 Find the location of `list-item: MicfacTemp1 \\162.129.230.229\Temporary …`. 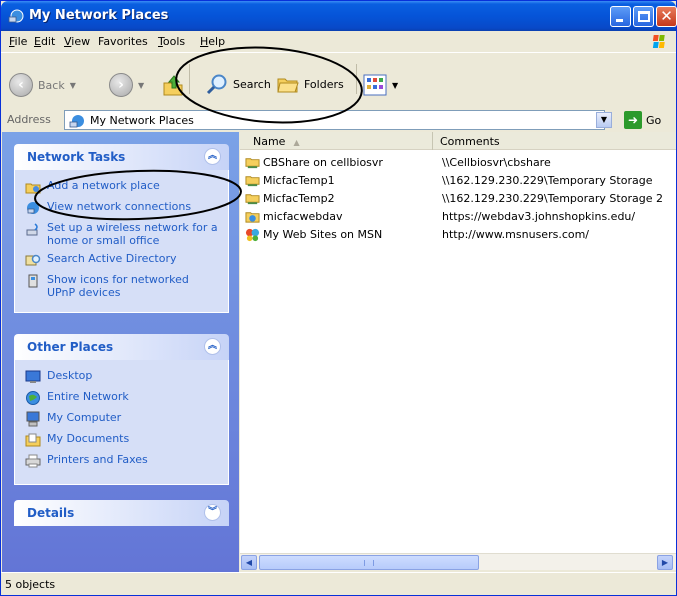

list-item: MicfacTemp1 \\162.129.230.229\Temporary … is located at coordinates (458, 179).